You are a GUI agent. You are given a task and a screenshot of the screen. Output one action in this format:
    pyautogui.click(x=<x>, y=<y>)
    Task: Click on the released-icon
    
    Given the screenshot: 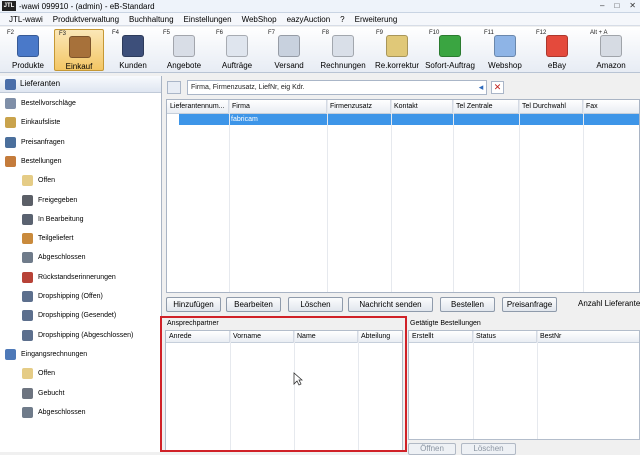 What is the action you would take?
    pyautogui.click(x=27, y=200)
    